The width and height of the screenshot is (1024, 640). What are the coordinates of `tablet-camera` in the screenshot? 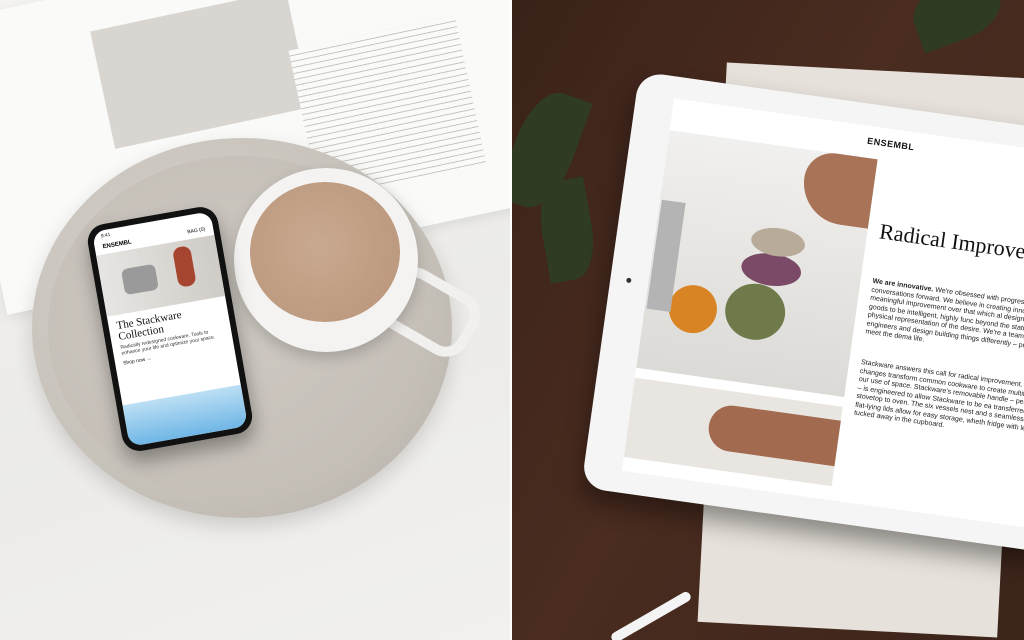 It's located at (628, 280).